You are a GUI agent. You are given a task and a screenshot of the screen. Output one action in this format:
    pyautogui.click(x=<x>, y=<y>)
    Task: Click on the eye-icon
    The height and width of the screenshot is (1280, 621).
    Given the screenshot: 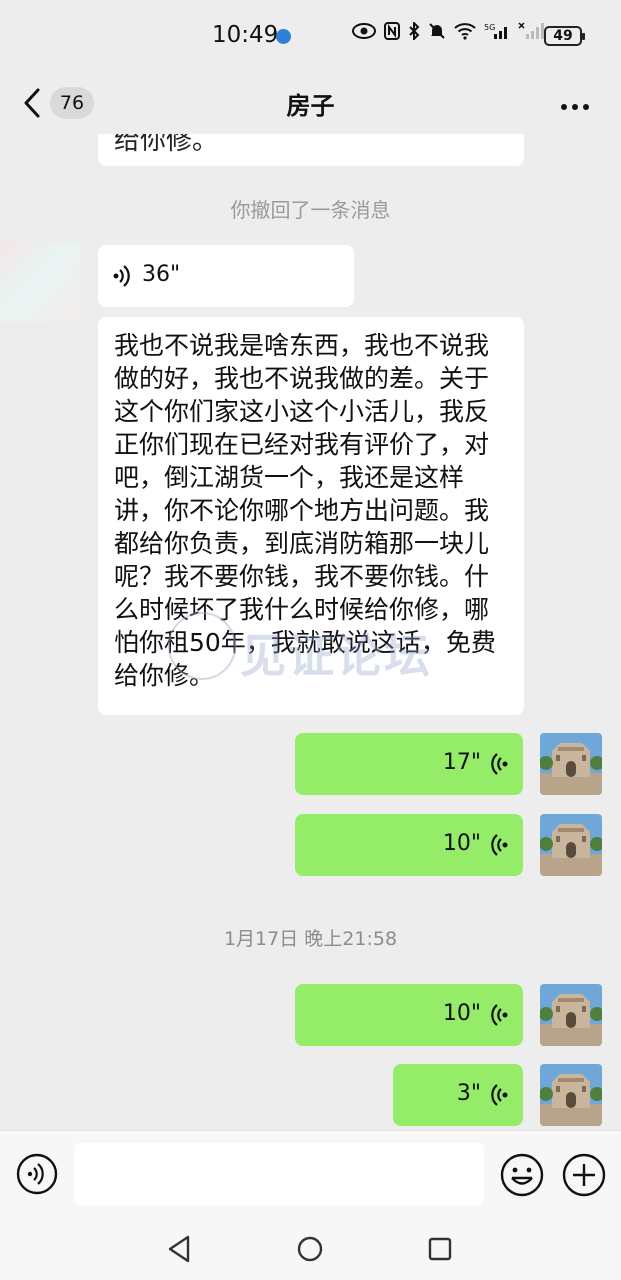 What is the action you would take?
    pyautogui.click(x=364, y=33)
    